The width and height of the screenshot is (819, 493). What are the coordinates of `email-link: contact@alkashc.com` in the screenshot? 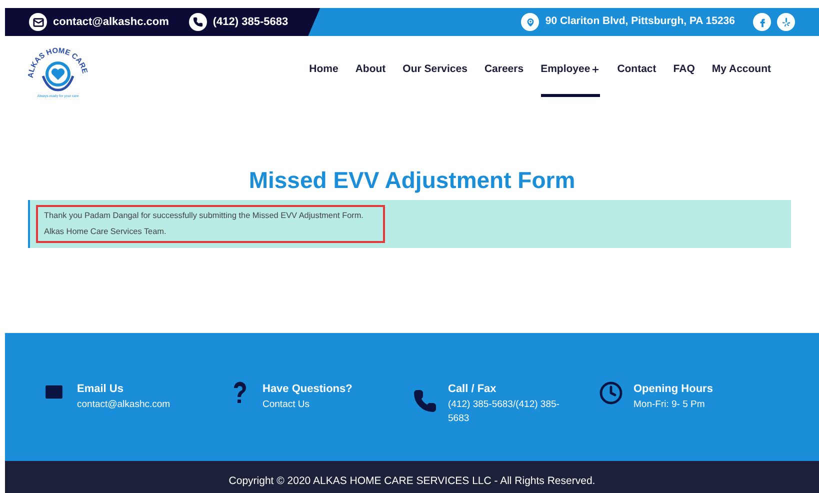 It's located at (111, 22).